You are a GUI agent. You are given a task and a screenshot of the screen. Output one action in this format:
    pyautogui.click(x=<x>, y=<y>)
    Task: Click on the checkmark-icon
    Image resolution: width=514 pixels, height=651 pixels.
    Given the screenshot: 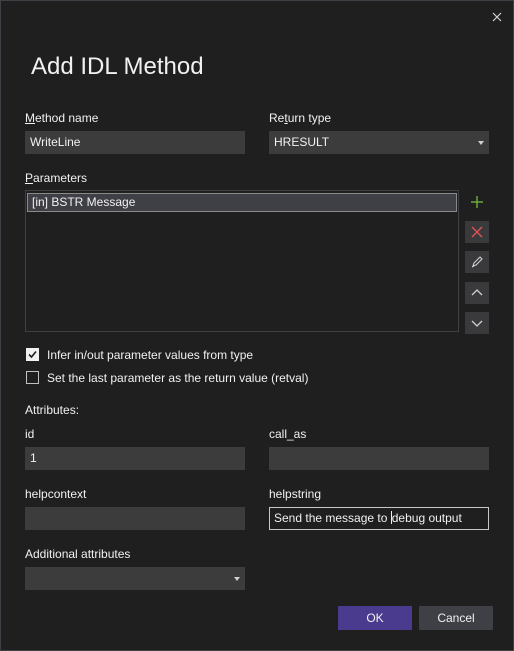 What is the action you would take?
    pyautogui.click(x=32, y=354)
    